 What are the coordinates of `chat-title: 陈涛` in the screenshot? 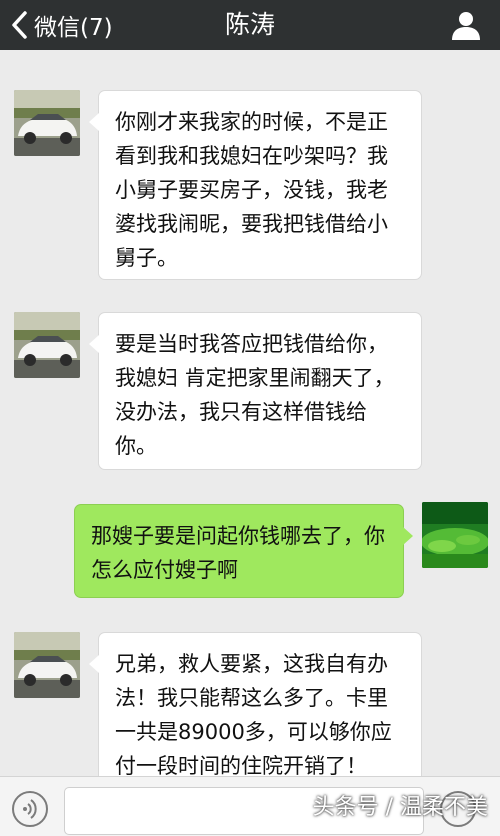 It's located at (249, 24).